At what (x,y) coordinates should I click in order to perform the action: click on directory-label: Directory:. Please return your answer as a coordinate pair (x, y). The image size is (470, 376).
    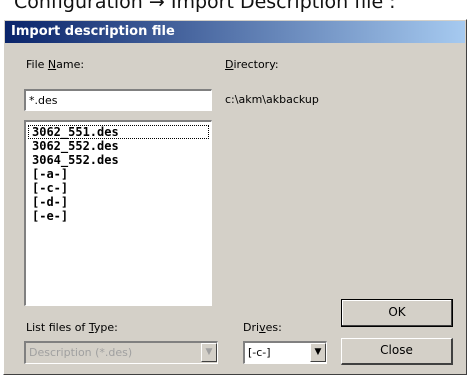
    Looking at the image, I should click on (252, 64).